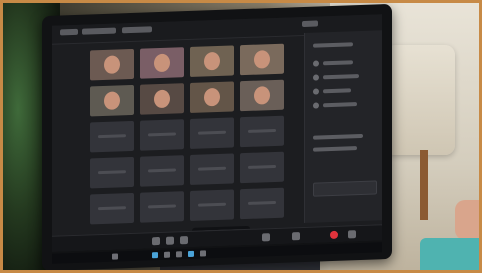 This screenshot has height=273, width=482. What do you see at coordinates (310, 24) in the screenshot?
I see `window-controls` at bounding box center [310, 24].